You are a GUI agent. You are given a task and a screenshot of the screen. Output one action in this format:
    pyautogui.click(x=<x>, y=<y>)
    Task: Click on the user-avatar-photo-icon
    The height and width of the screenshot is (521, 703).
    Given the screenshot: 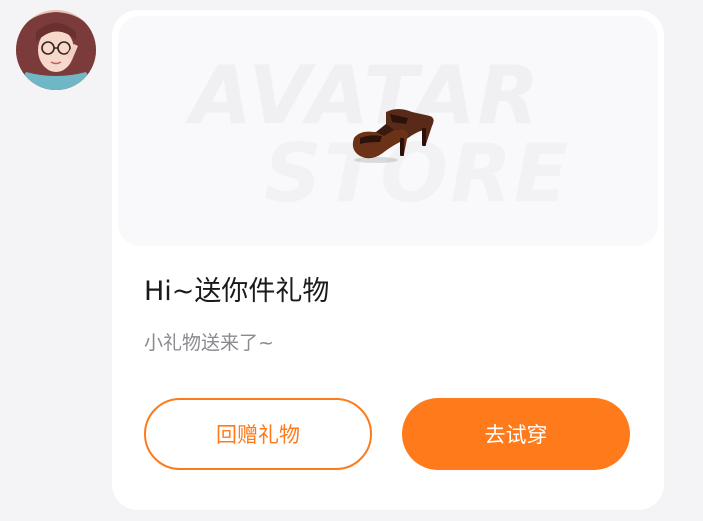 What is the action you would take?
    pyautogui.click(x=56, y=50)
    